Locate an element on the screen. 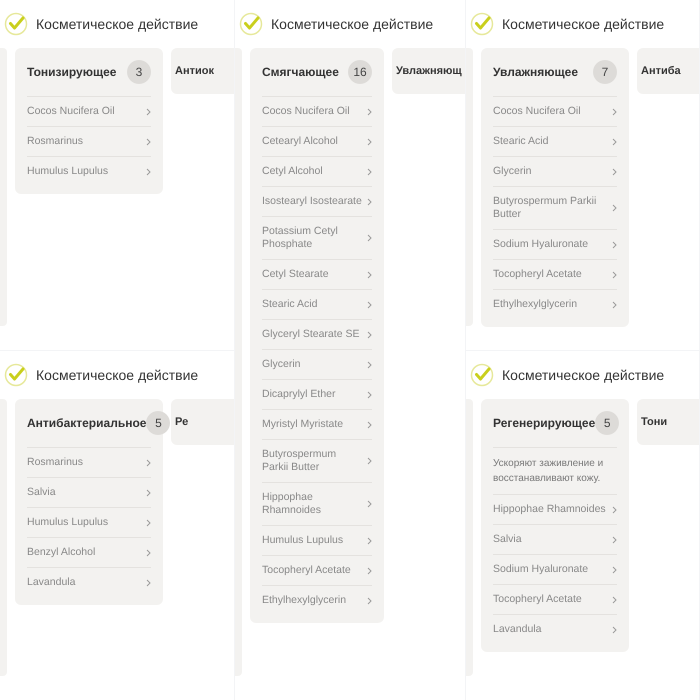  card-description: Ускоряют заживление и восстанавливают кожу. is located at coordinates (555, 471).